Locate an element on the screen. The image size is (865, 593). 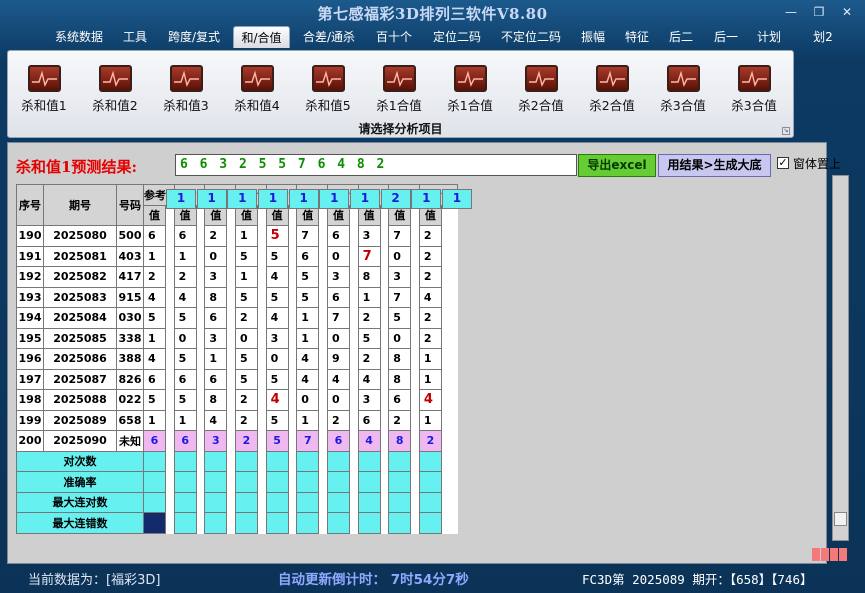
tab-last-one: 后一 is located at coordinates (726, 37).